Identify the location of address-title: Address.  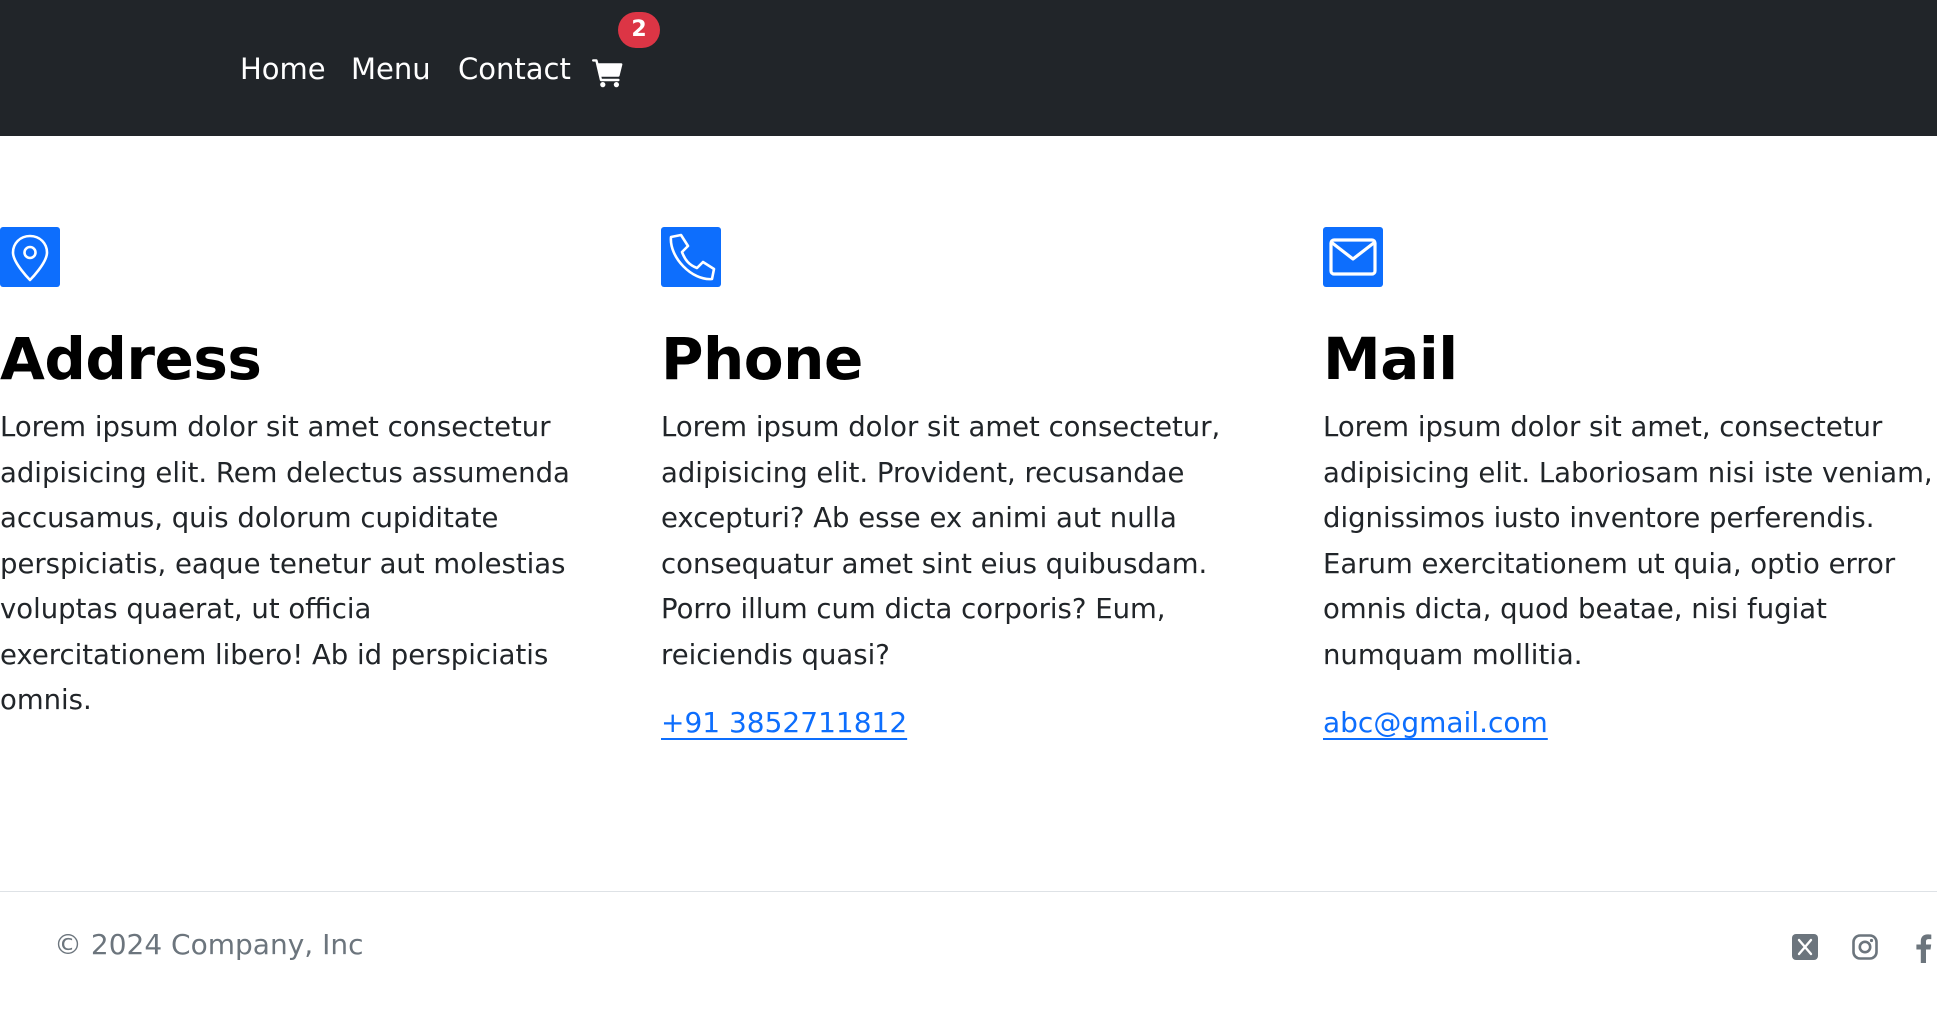
(131, 359).